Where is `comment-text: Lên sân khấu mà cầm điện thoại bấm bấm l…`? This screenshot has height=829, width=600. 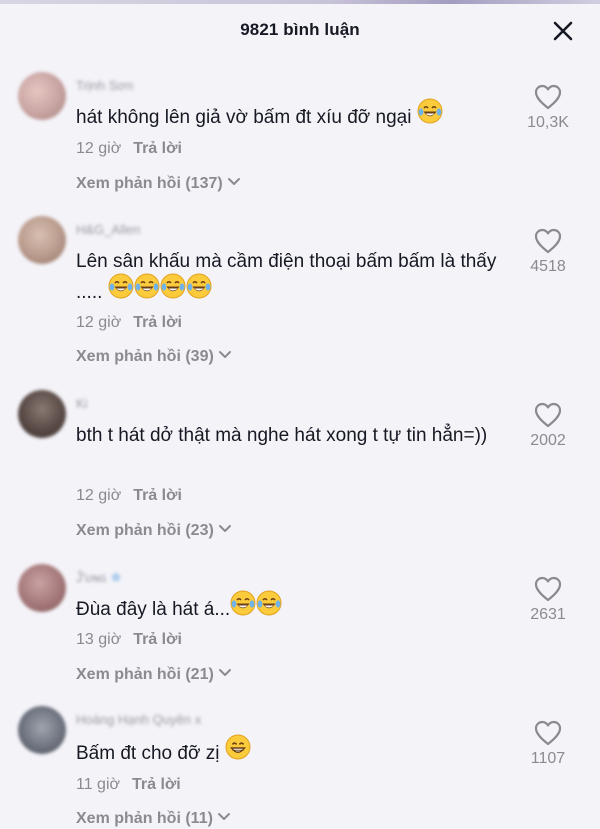
comment-text: Lên sân khấu mà cầm điện thoại bấm bấm l… is located at coordinates (296, 277).